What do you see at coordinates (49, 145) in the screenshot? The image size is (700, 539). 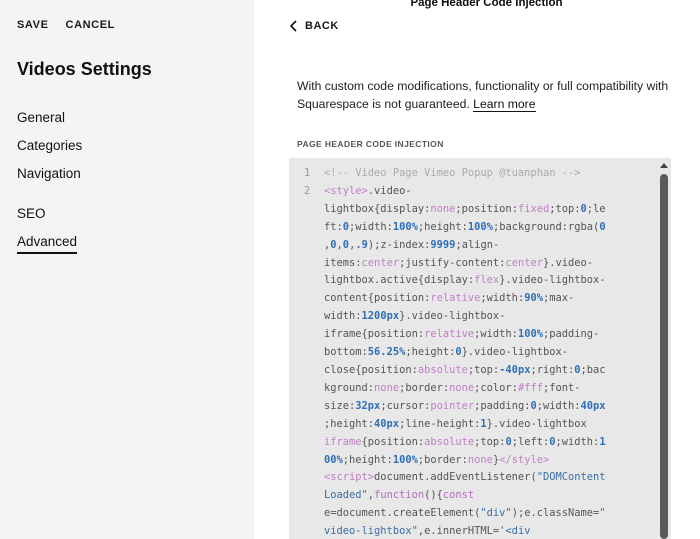 I see `nav-item-categories: Categories` at bounding box center [49, 145].